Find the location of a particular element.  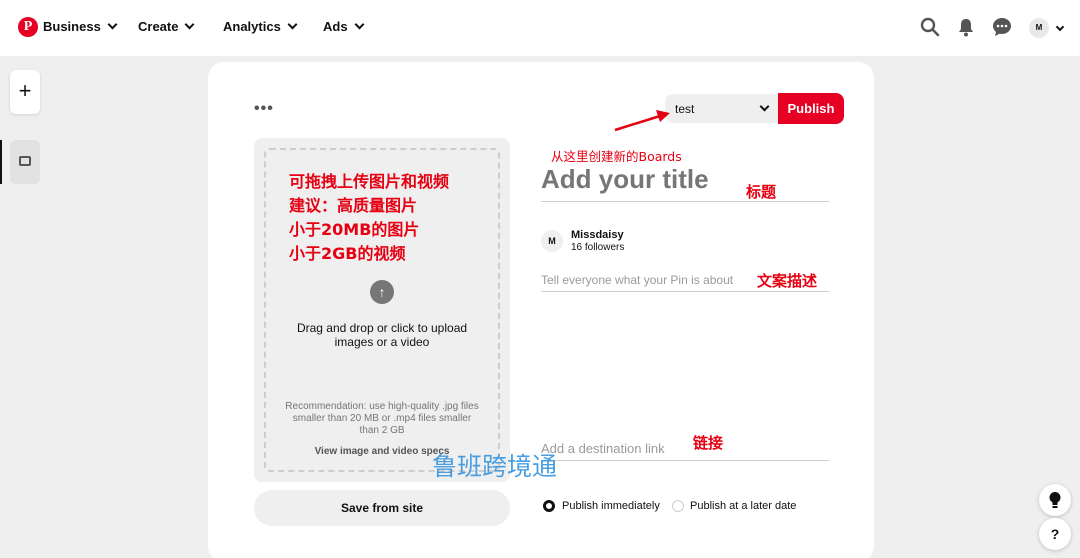

annotation-link: 链接 is located at coordinates (708, 443).